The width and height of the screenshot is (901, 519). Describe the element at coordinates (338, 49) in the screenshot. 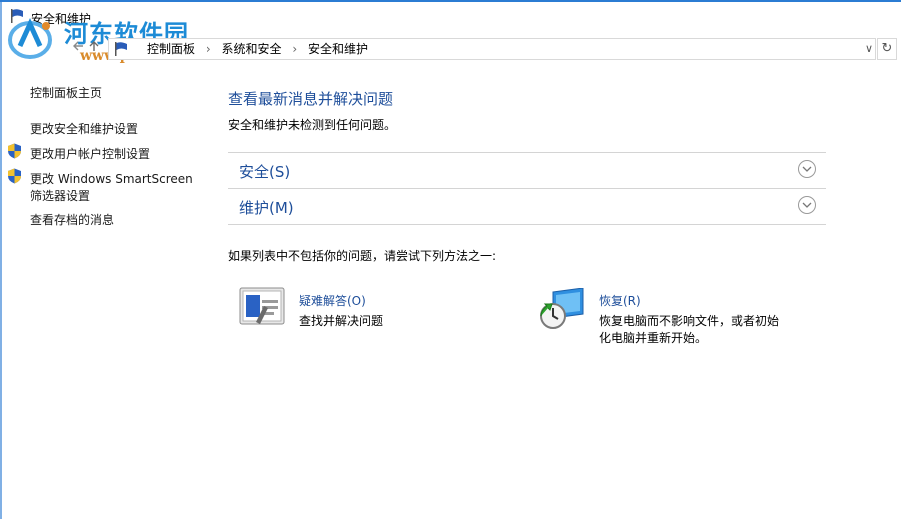

I see `crumb-security-maintenance: 安全和维护` at that location.